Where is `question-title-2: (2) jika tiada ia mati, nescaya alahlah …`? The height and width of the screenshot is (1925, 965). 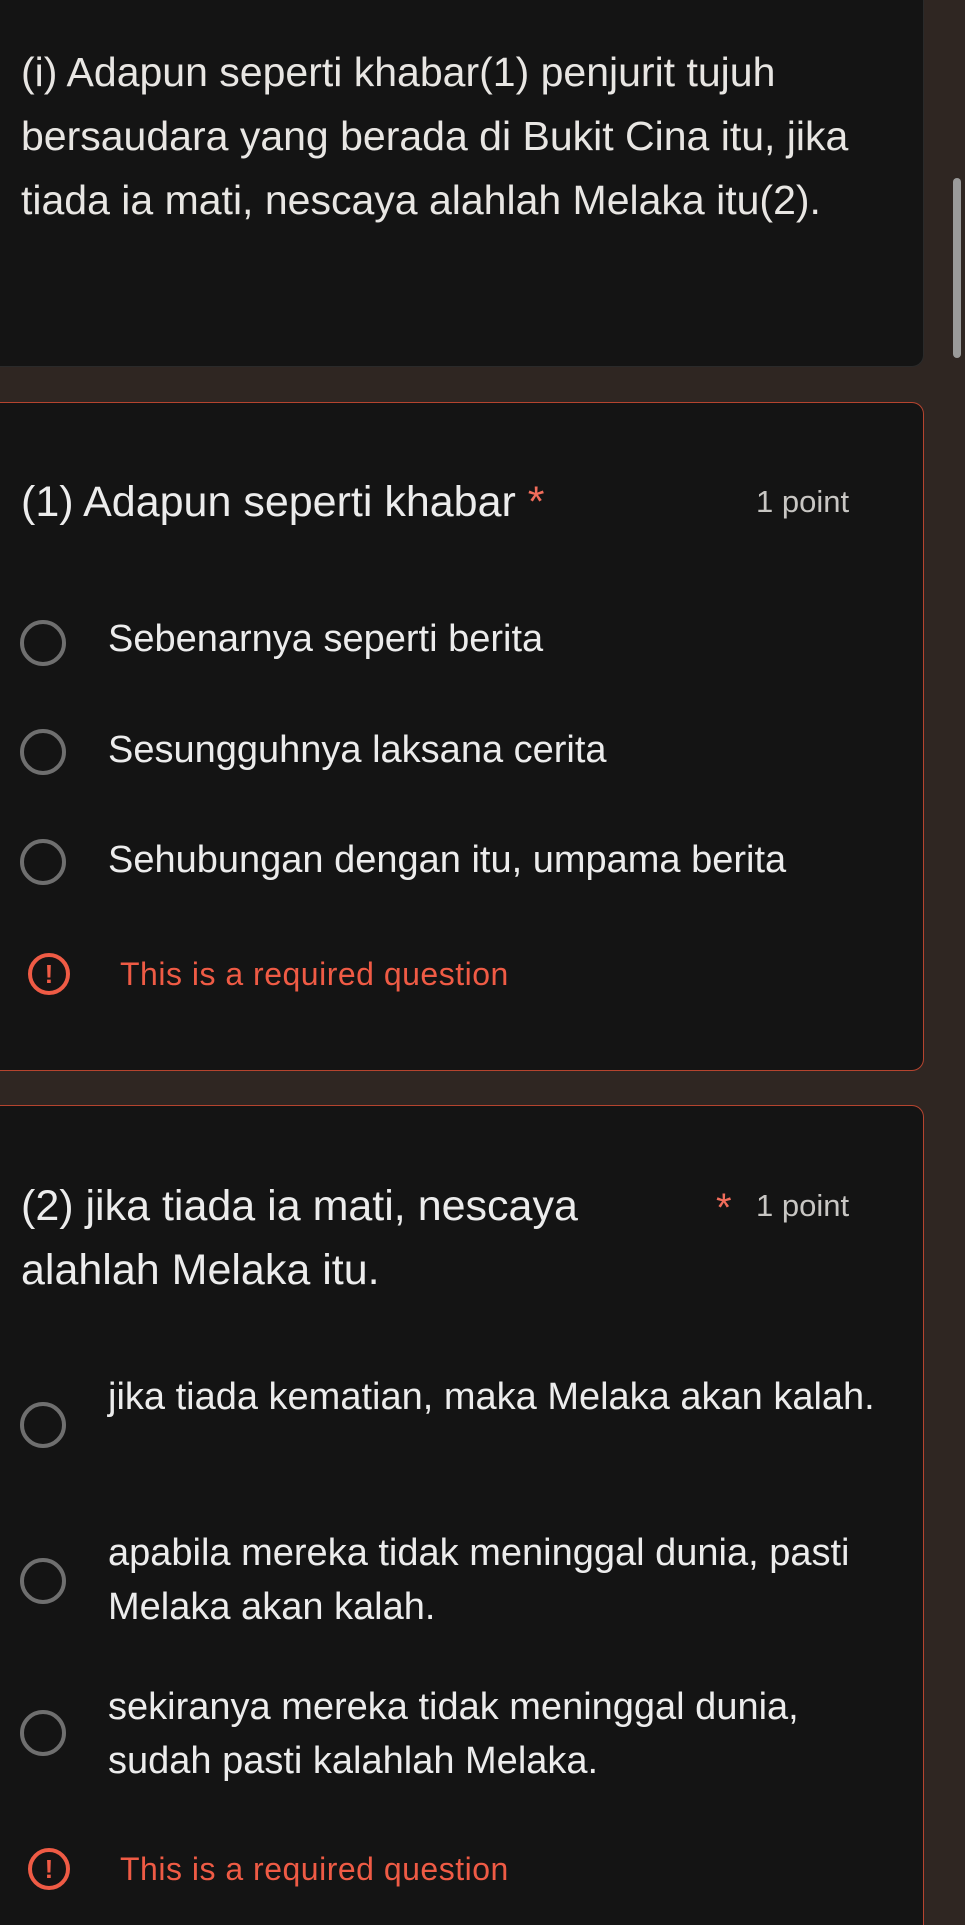 question-title-2: (2) jika tiada ia mati, nescaya alahlah … is located at coordinates (299, 1238).